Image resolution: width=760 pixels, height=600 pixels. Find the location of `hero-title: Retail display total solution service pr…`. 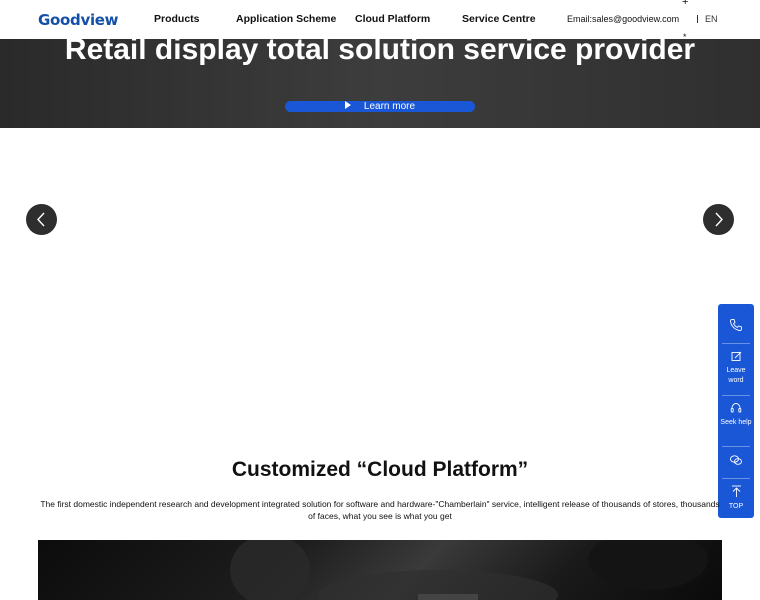

hero-title: Retail display total solution service pr… is located at coordinates (380, 52).